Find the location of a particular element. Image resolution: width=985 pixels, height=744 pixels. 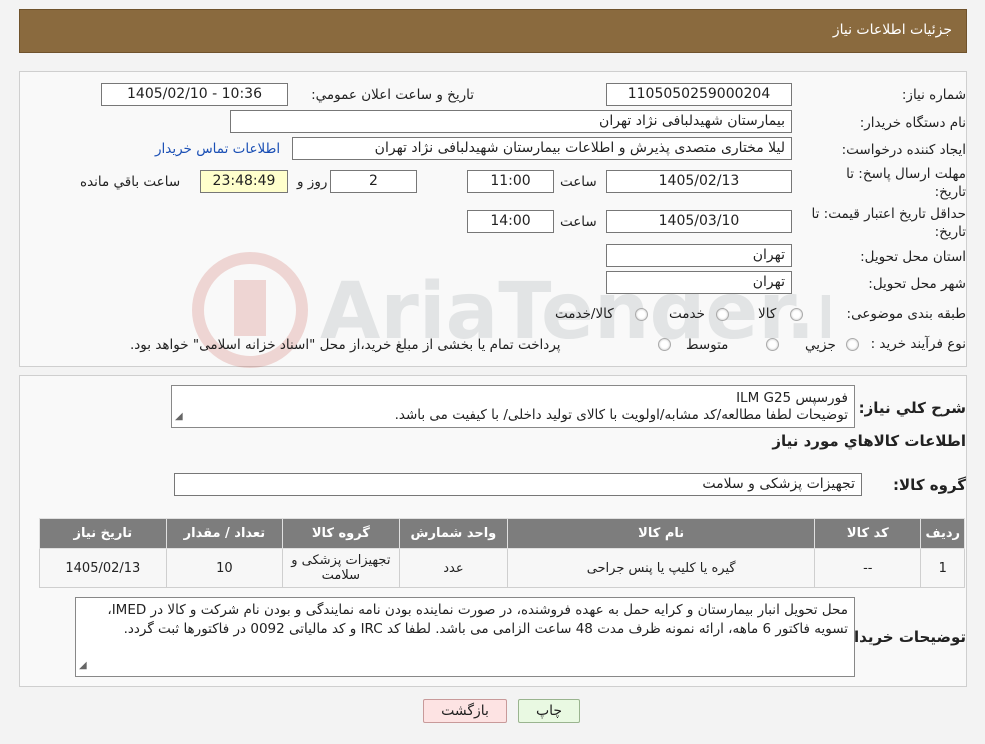

need-number-field: 1105050259000204 is located at coordinates (699, 94).